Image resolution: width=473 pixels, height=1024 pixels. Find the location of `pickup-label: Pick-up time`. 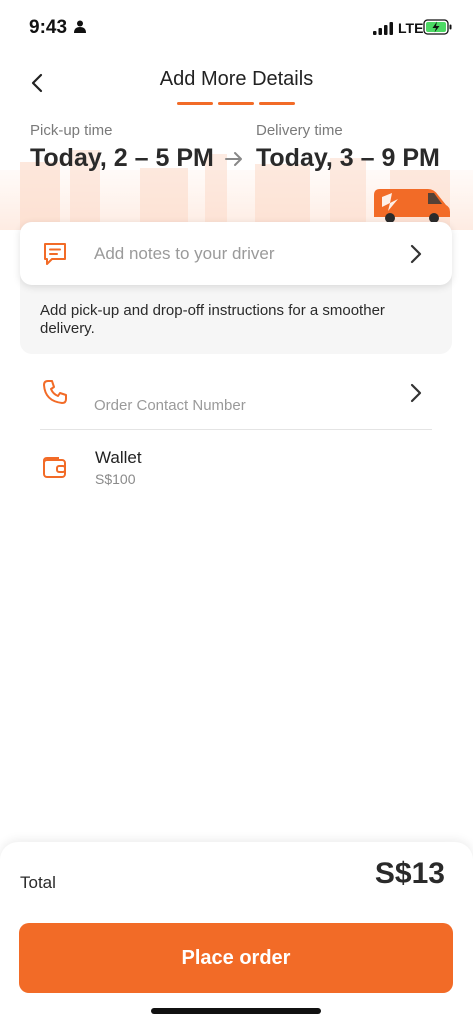

pickup-label: Pick-up time is located at coordinates (71, 130).